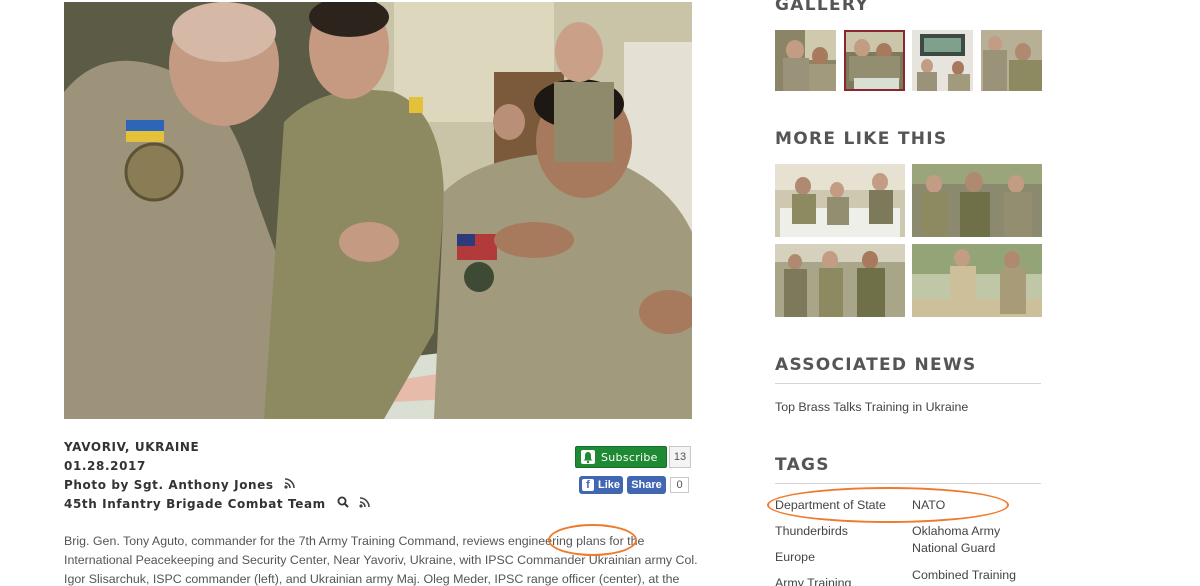 Image resolution: width=1200 pixels, height=586 pixels. Describe the element at coordinates (871, 407) in the screenshot. I see `news-link: Top Brass Talks Training in Ukraine` at that location.